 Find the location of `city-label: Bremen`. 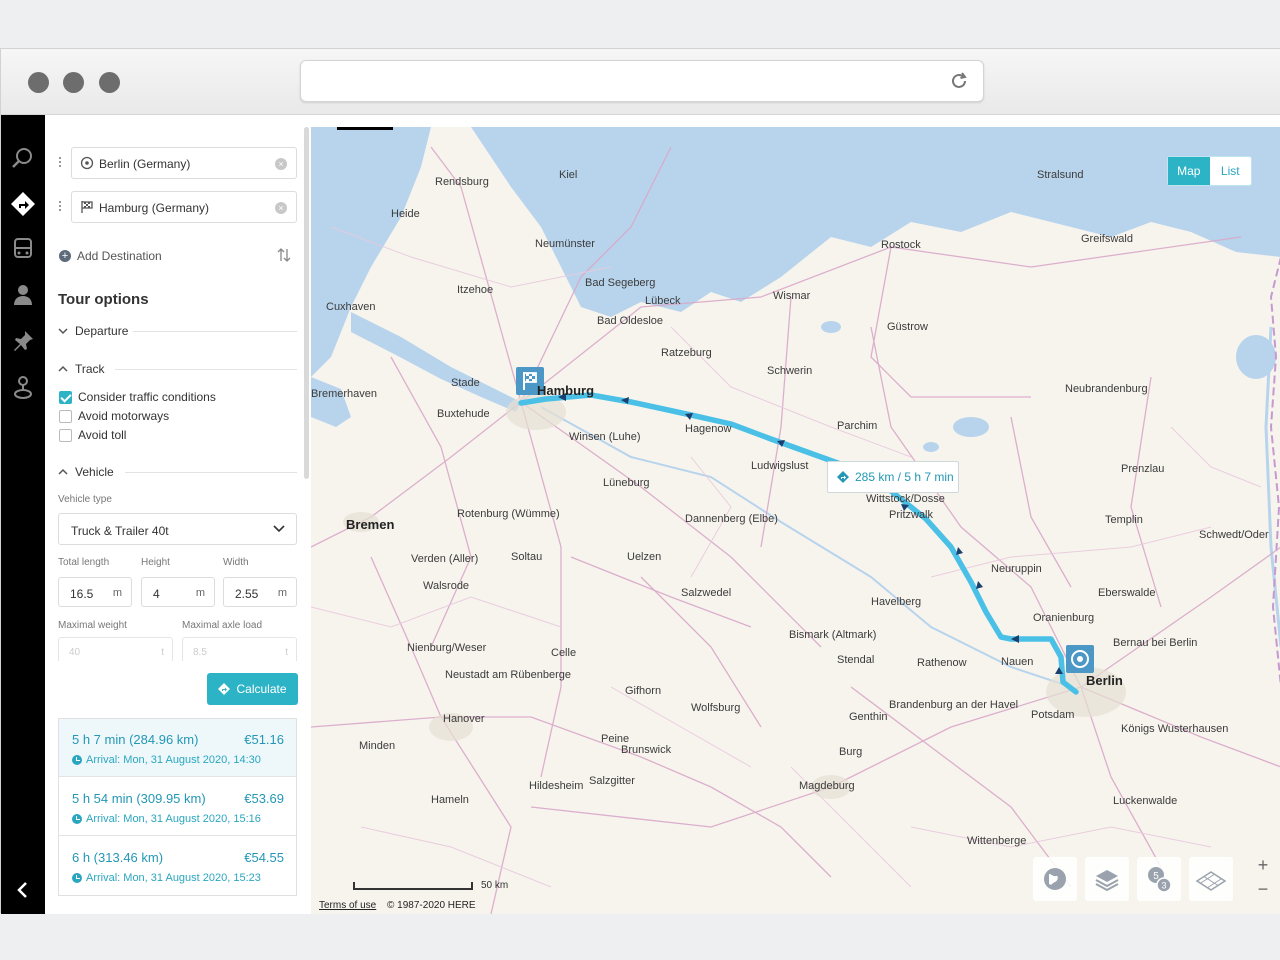

city-label: Bremen is located at coordinates (370, 524).